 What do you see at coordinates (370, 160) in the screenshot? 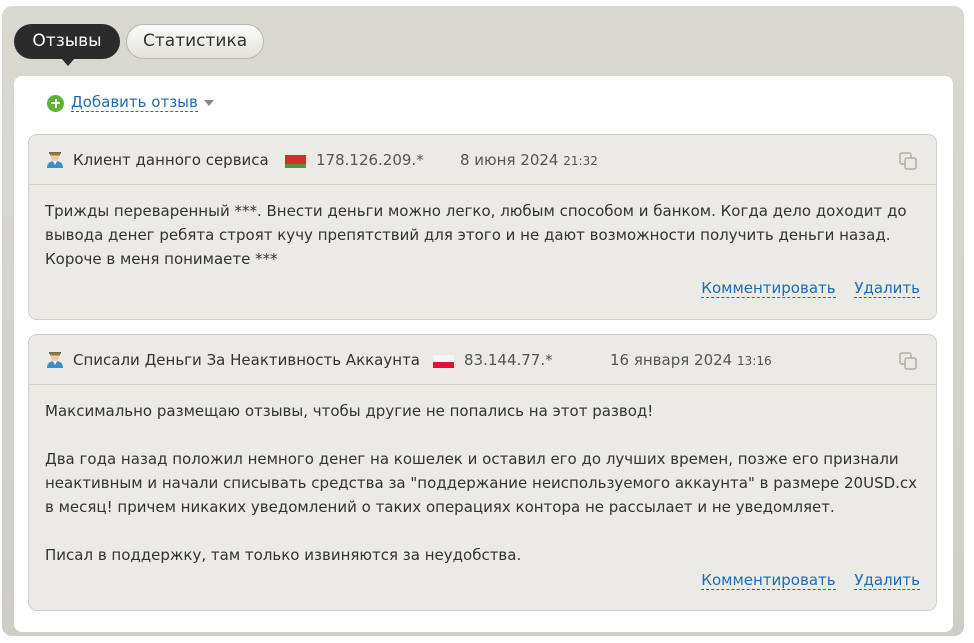
I see `review-ip: 178.126.209.*` at bounding box center [370, 160].